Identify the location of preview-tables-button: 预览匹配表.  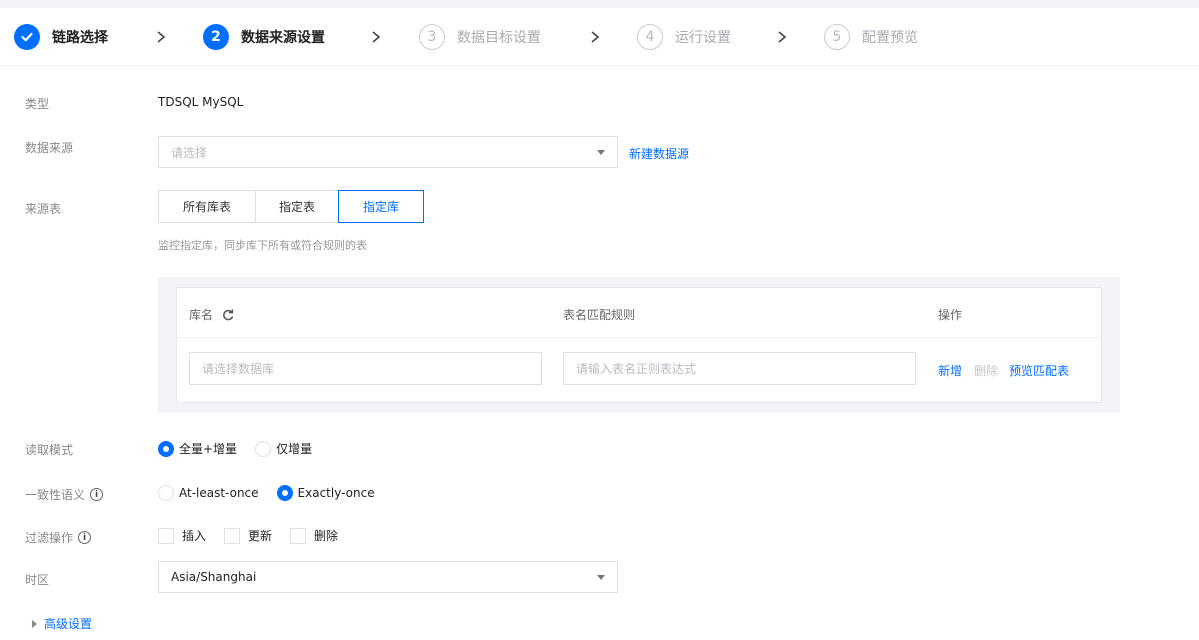
(1039, 370).